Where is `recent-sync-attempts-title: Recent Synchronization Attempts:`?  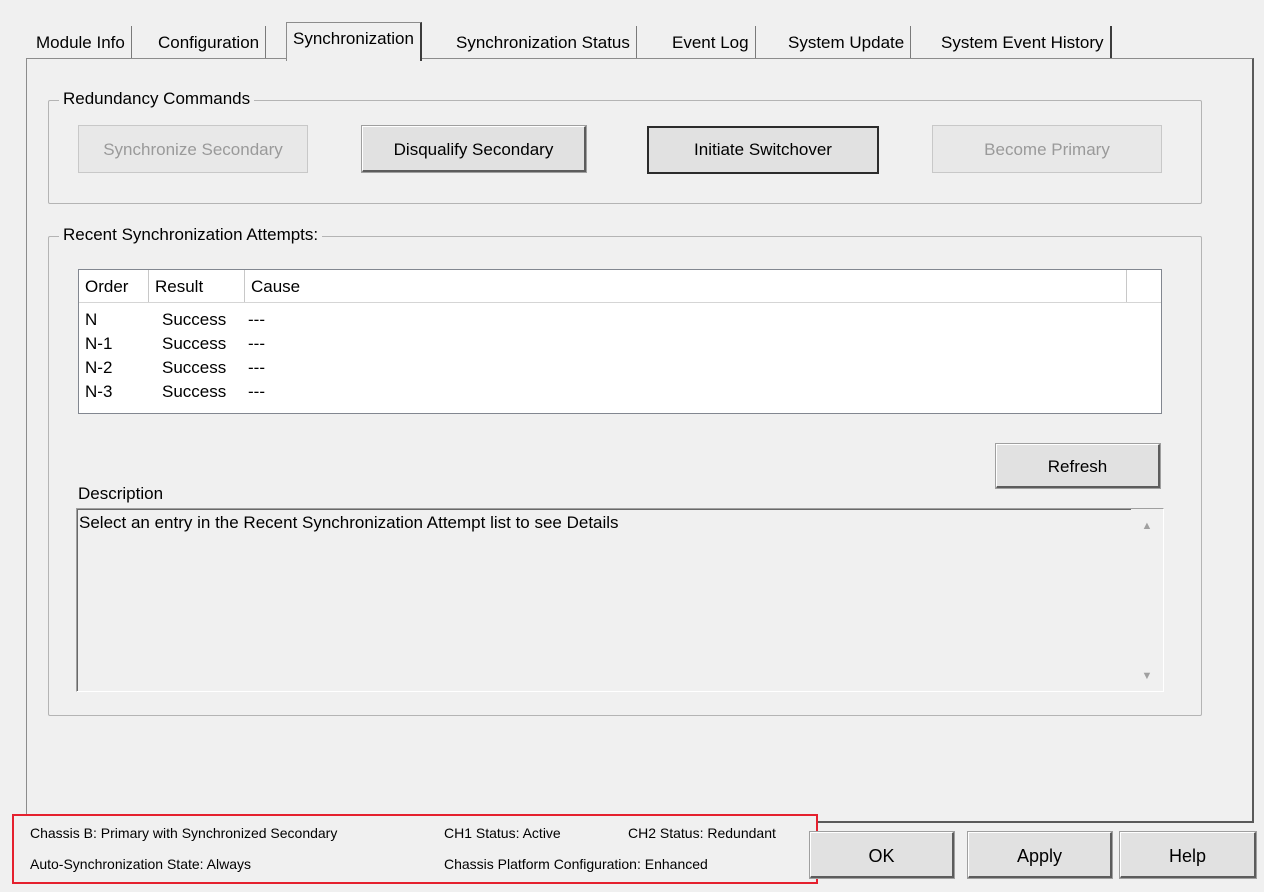 recent-sync-attempts-title: Recent Synchronization Attempts: is located at coordinates (191, 235).